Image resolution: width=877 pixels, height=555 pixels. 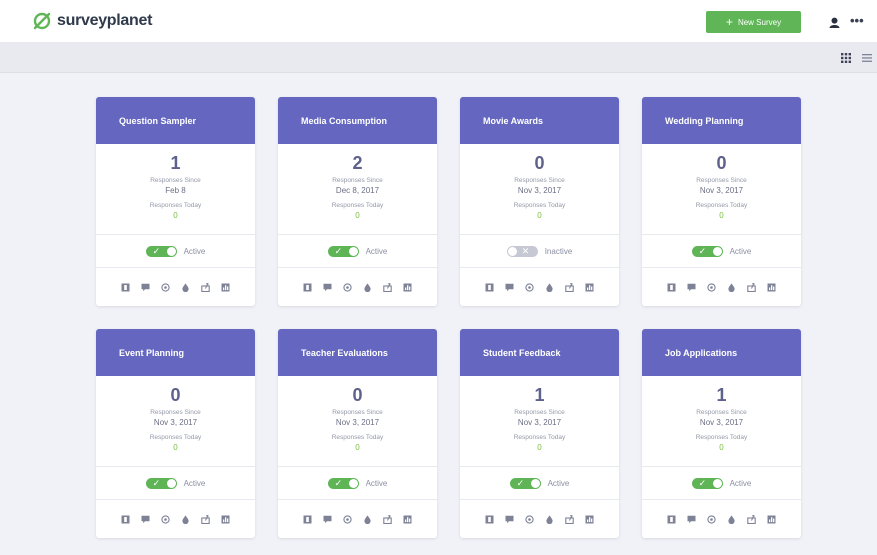 I want to click on responses-today-count: 0, so click(x=175, y=215).